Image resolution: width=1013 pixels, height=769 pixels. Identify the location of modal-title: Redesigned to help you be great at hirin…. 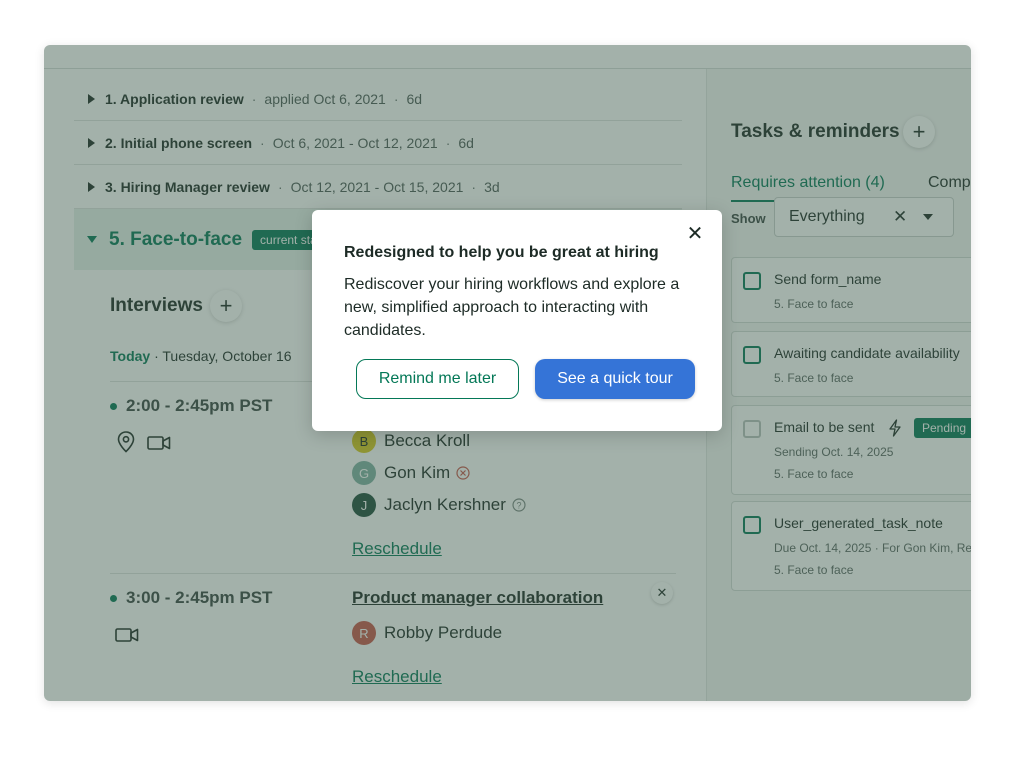
(501, 252).